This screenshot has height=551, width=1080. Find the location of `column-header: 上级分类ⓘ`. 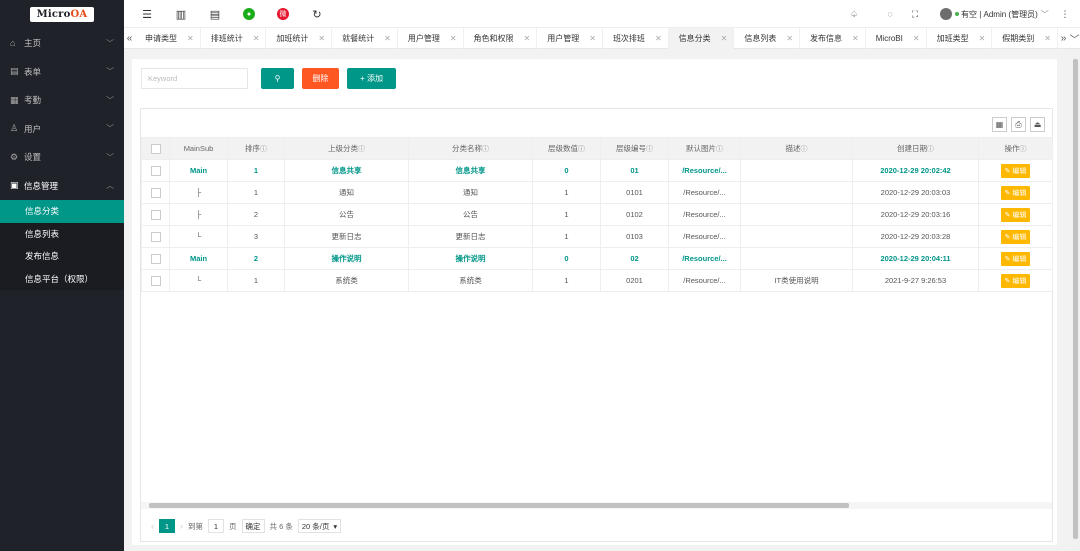

column-header: 上级分类ⓘ is located at coordinates (346, 148).